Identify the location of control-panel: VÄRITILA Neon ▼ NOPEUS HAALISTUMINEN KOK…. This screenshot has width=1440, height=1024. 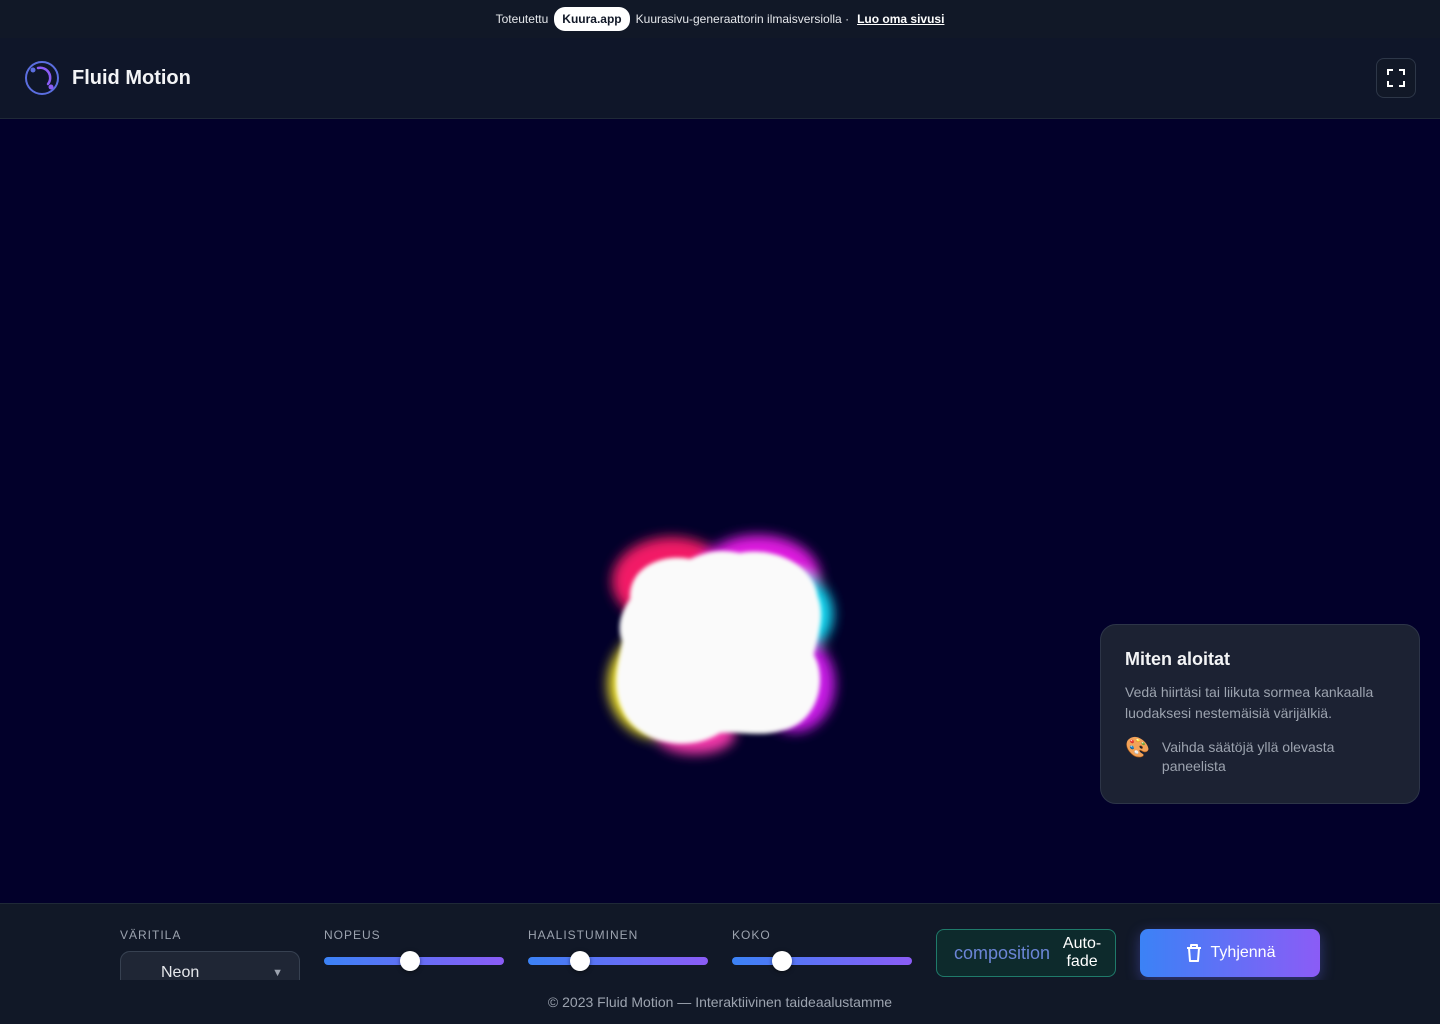
(720, 941).